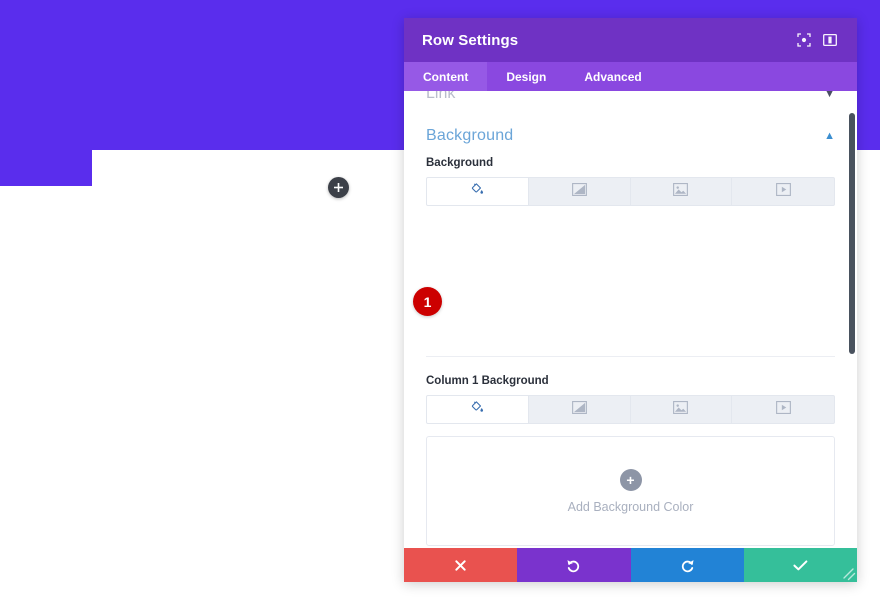 The width and height of the screenshot is (880, 608). What do you see at coordinates (829, 135) in the screenshot?
I see `chevron-up-icon: ▲` at bounding box center [829, 135].